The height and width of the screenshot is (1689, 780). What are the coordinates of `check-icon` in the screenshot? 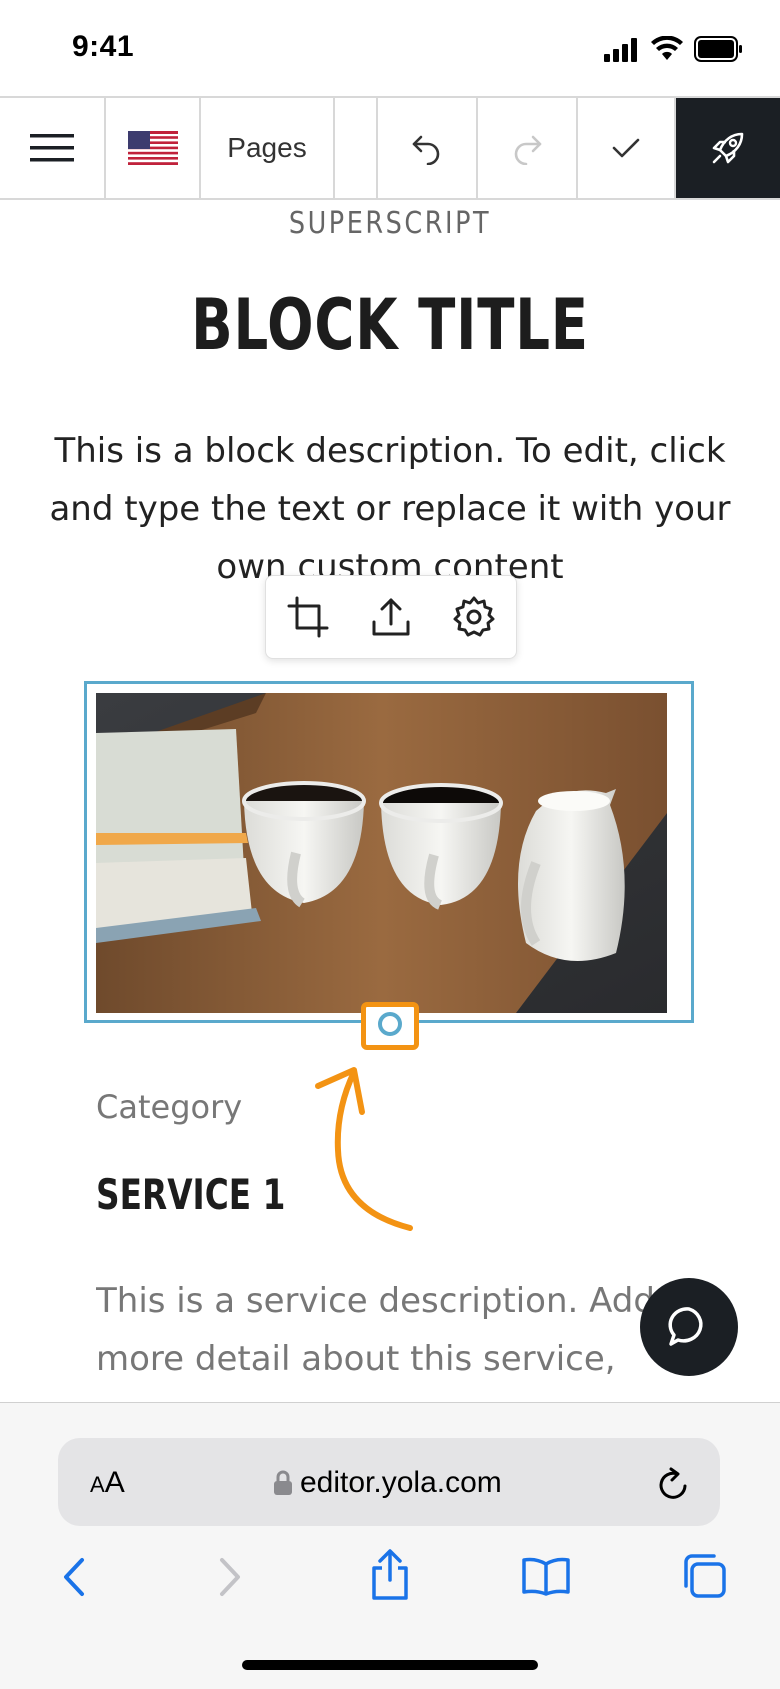 It's located at (626, 148).